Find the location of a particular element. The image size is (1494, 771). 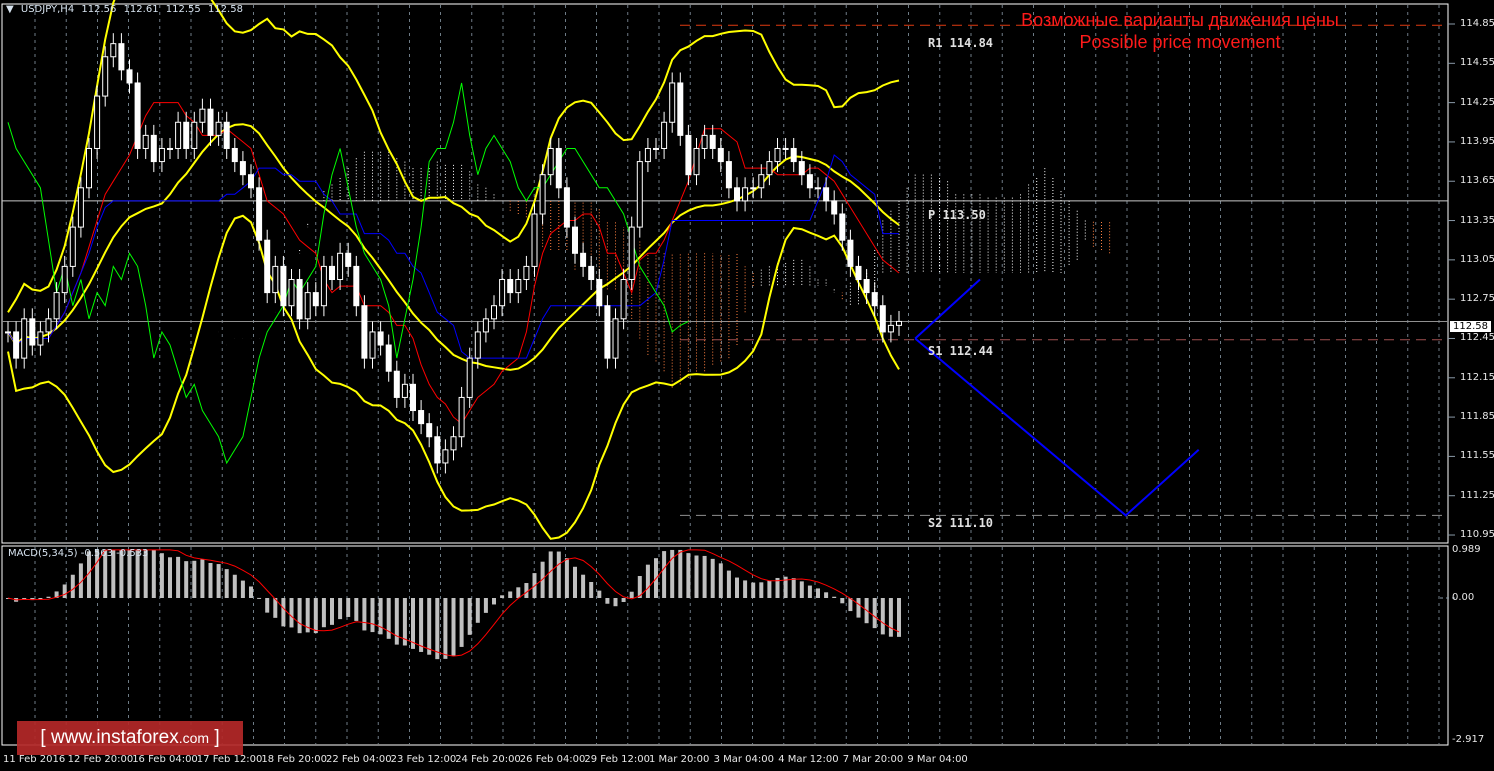

title-russian: Возможные варианты движения цены is located at coordinates (1180, 20).